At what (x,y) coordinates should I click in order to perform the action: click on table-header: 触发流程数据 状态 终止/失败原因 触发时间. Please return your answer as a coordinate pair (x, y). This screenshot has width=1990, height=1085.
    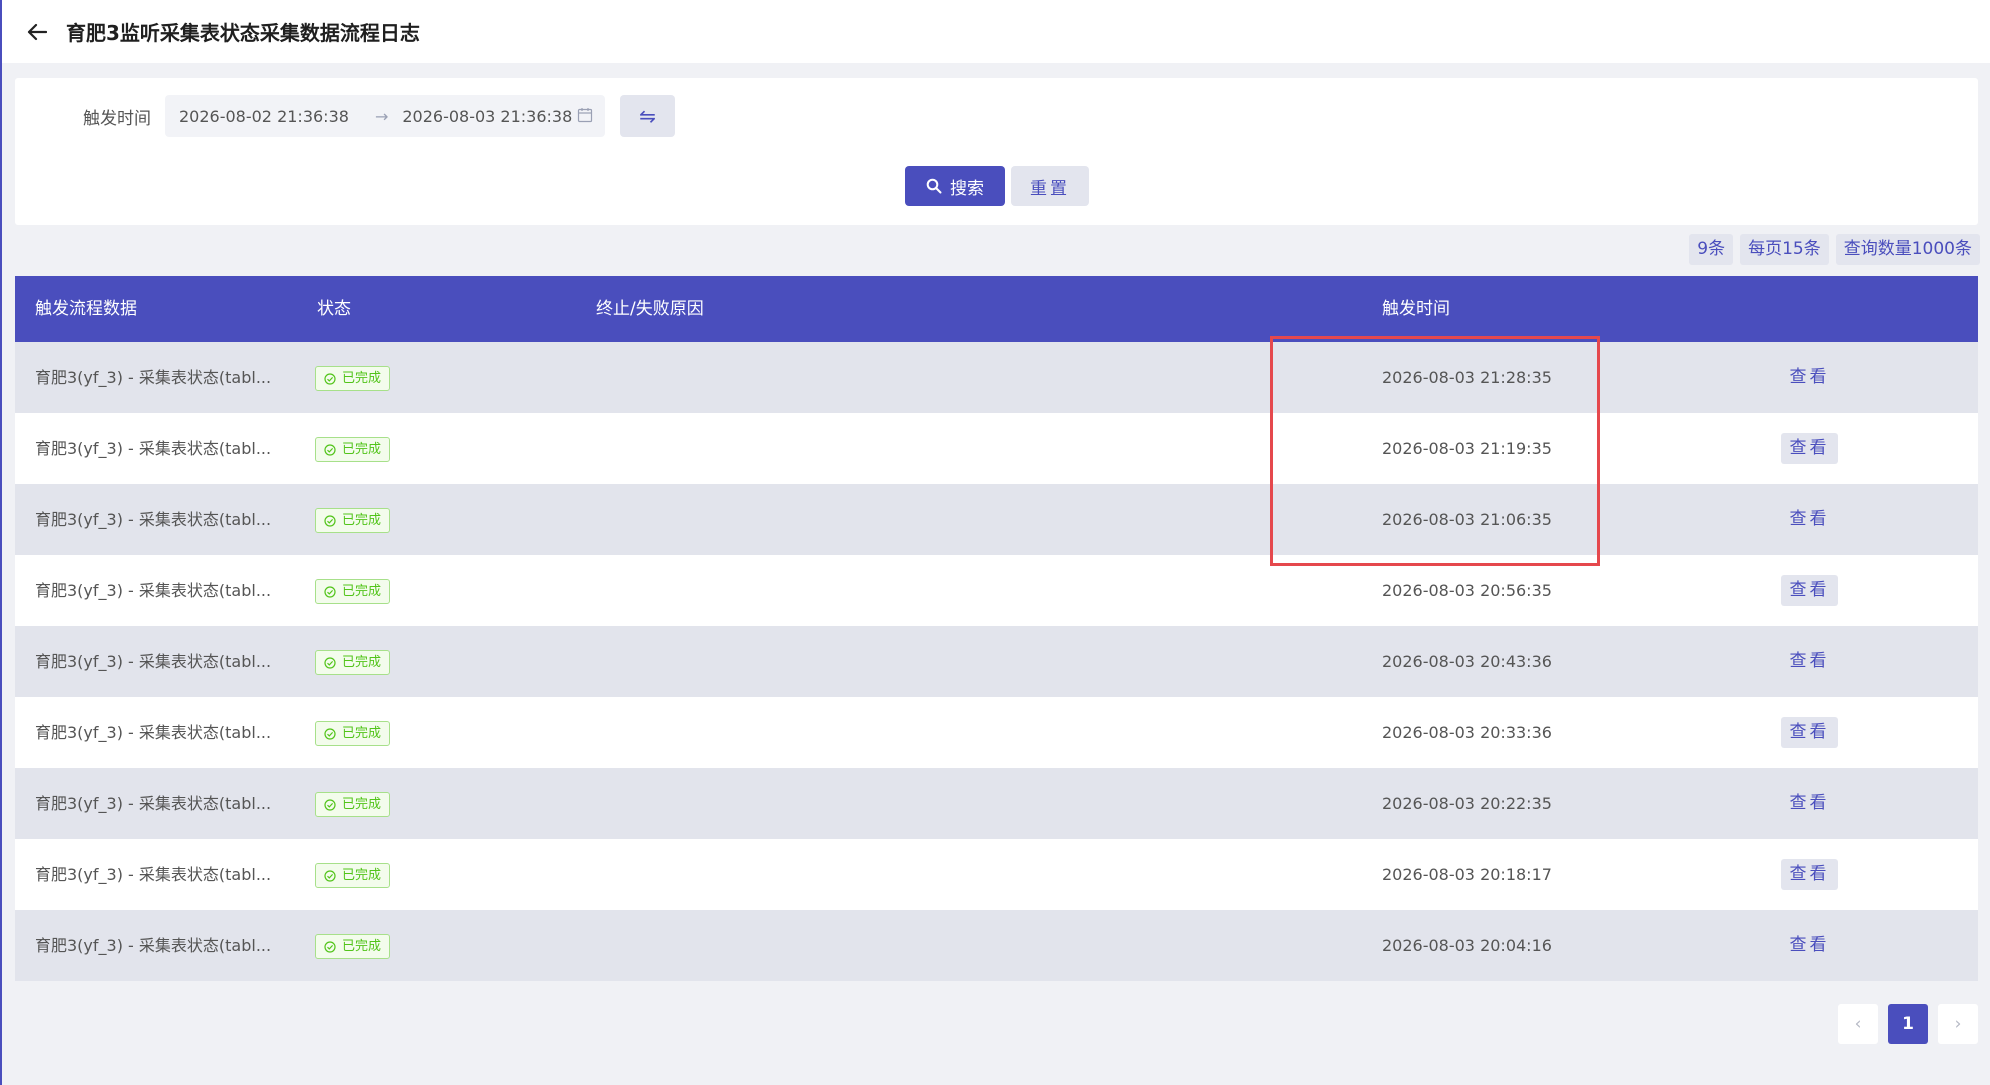
    Looking at the image, I should click on (996, 309).